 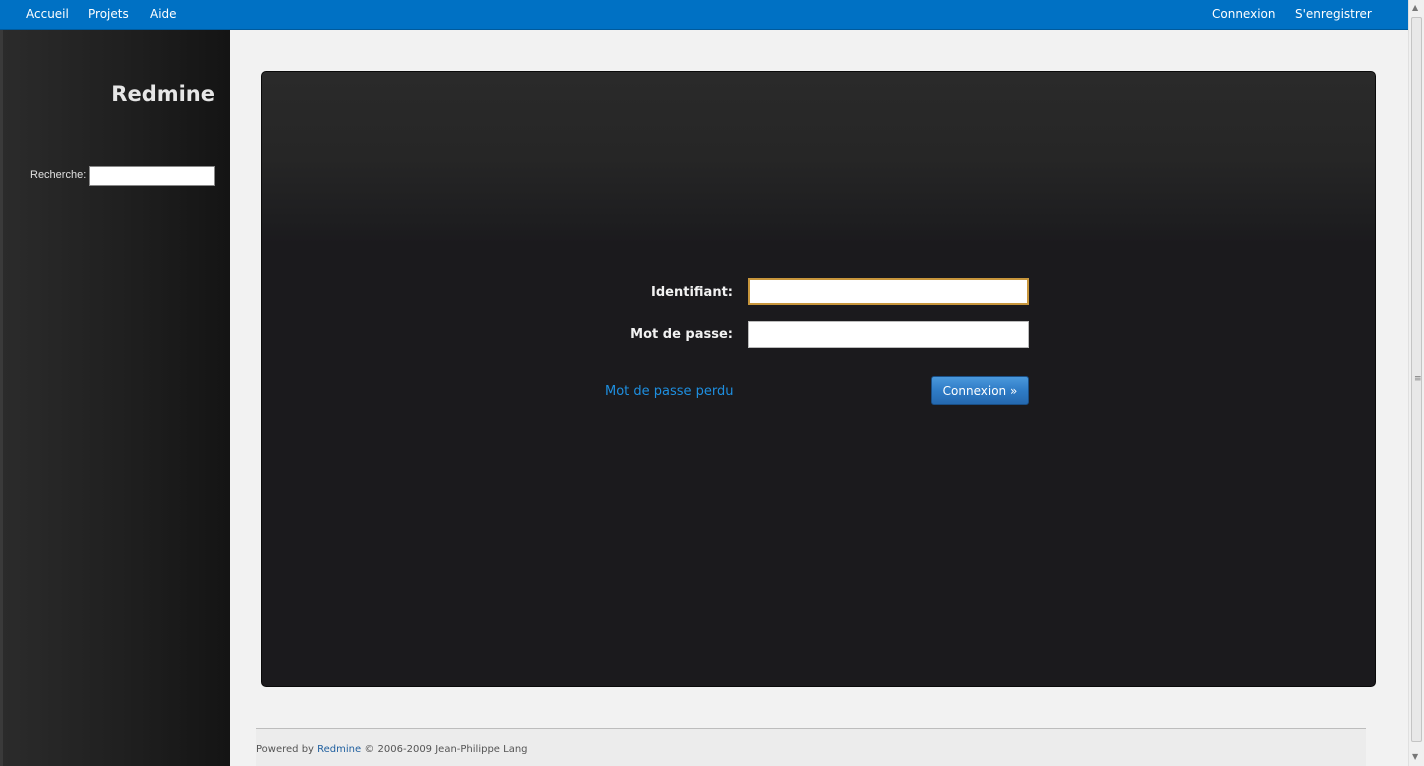 What do you see at coordinates (1333, 14) in the screenshot?
I see `menu-link-register: S'enregistrer` at bounding box center [1333, 14].